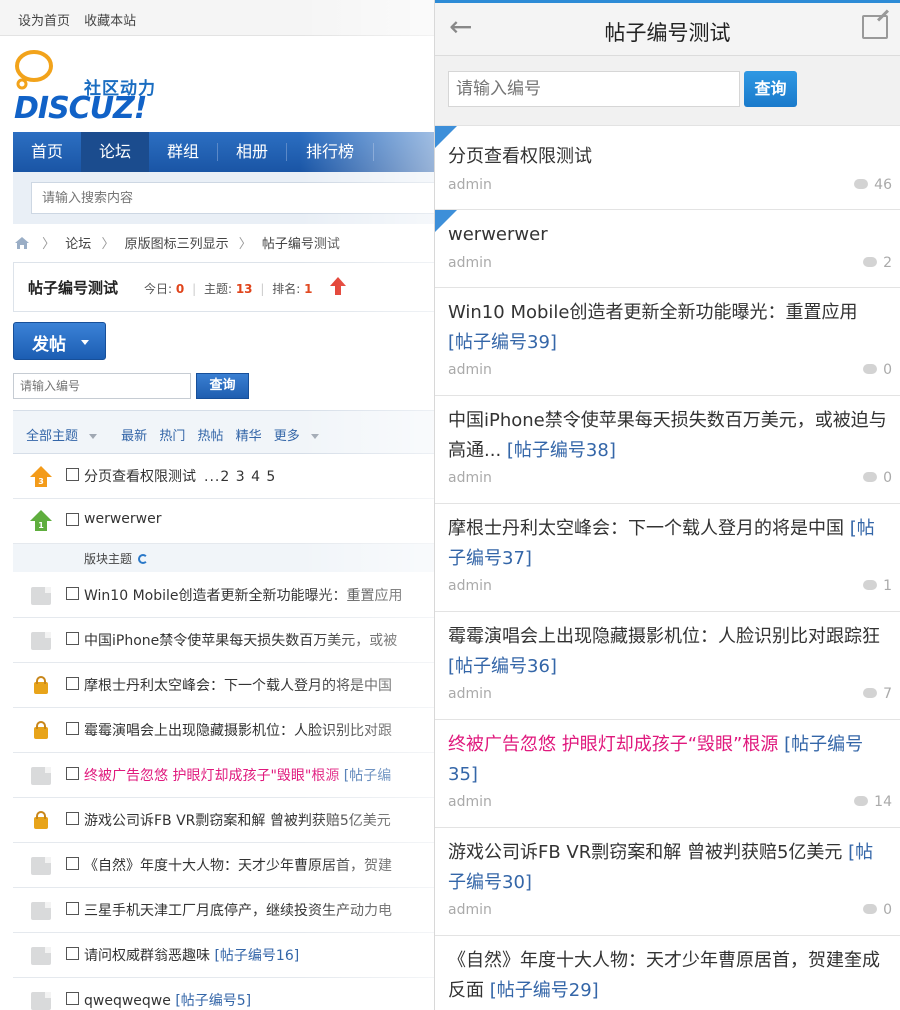 The width and height of the screenshot is (900, 1010). I want to click on mobile-post-item: 《自然》年度十大人物：天才少年曹原居首，贺建奎成反面 [帖子编号29], so click(667, 973).